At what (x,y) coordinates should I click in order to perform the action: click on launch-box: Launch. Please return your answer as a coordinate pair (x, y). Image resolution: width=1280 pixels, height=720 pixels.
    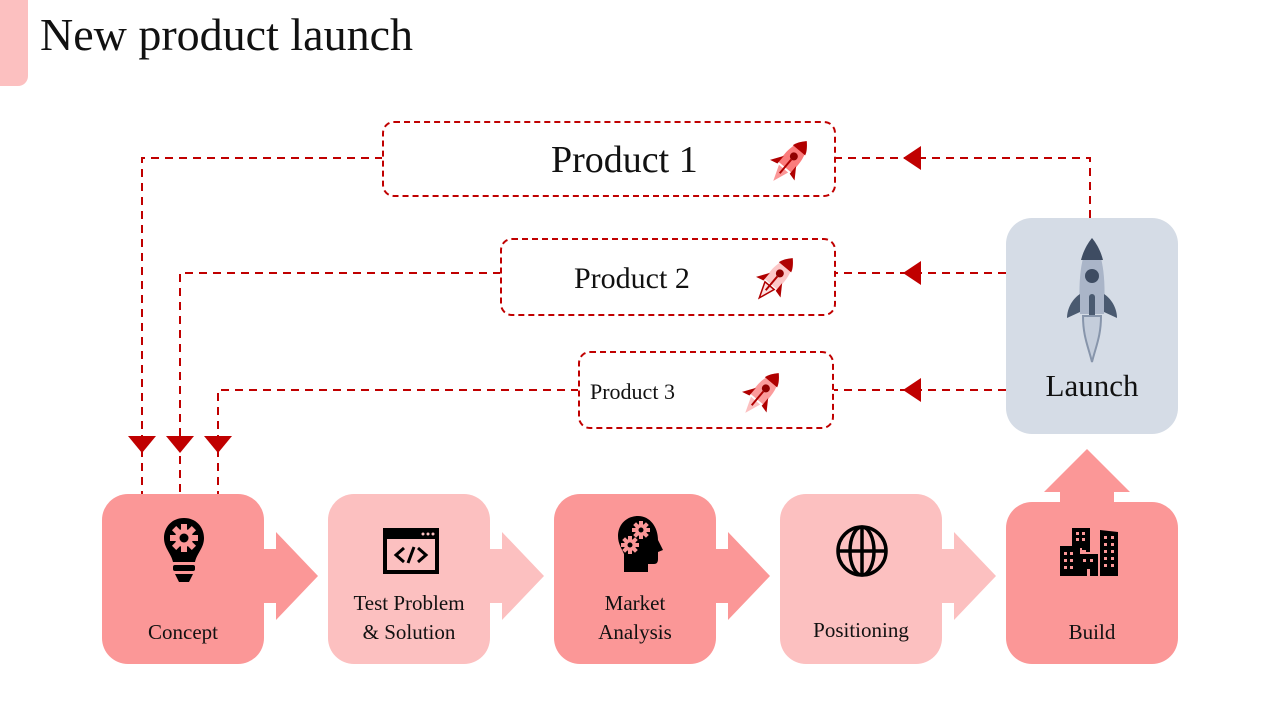
    Looking at the image, I should click on (1092, 326).